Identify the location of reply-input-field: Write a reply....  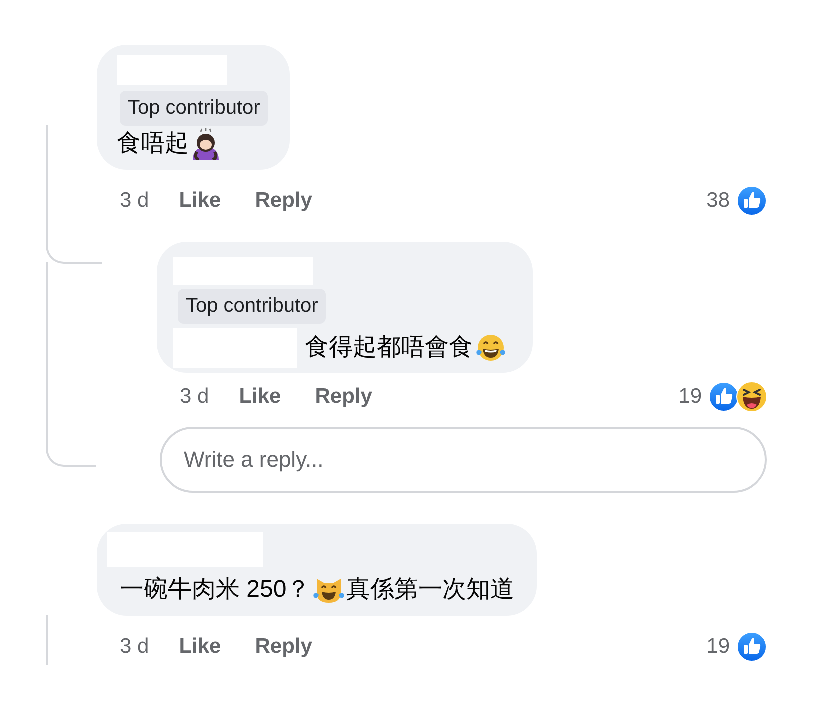
(463, 460).